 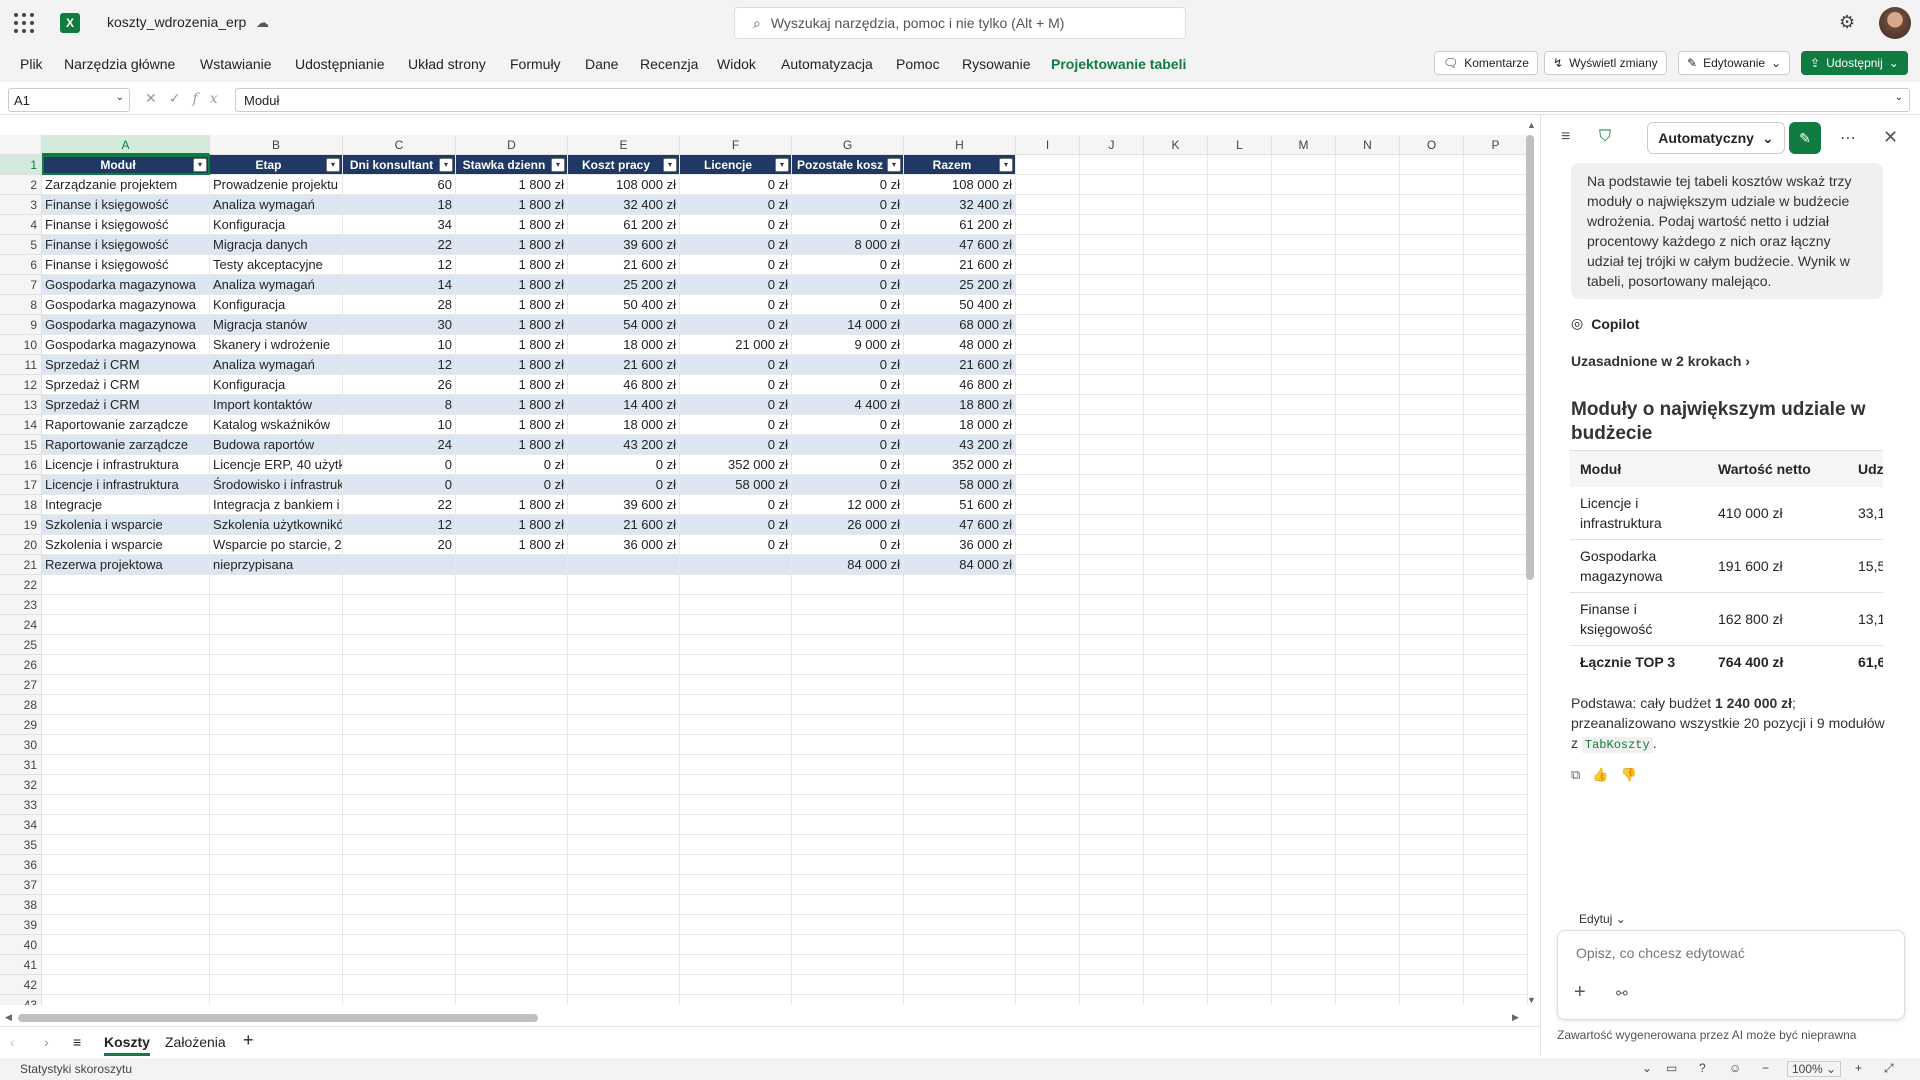 What do you see at coordinates (21, 345) in the screenshot?
I see `row-header: 10` at bounding box center [21, 345].